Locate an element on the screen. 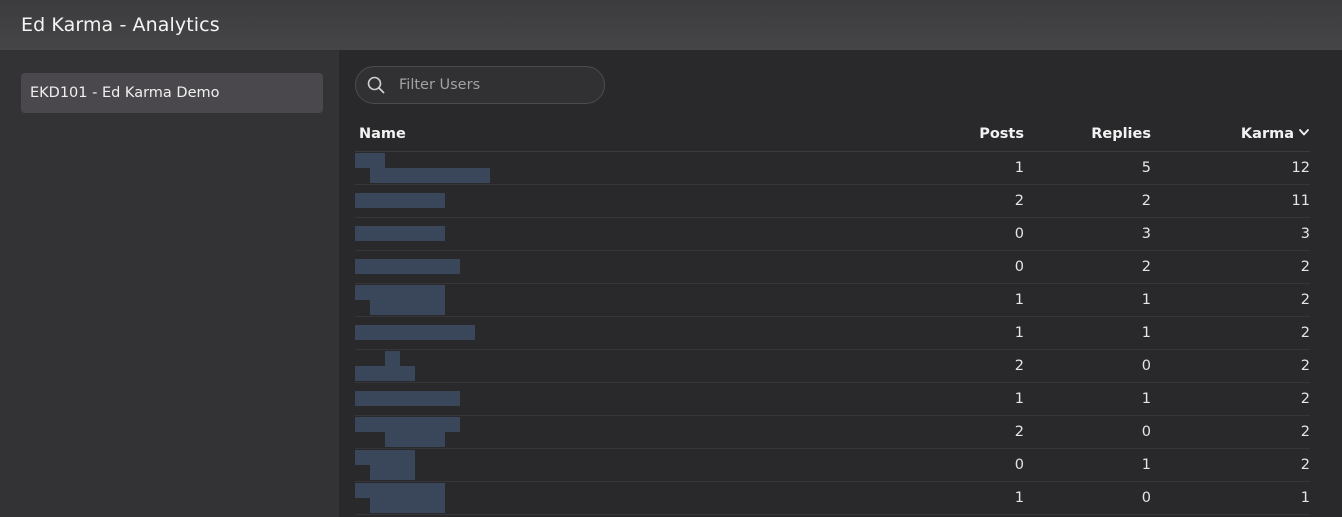  filter-users-input is located at coordinates (494, 85).